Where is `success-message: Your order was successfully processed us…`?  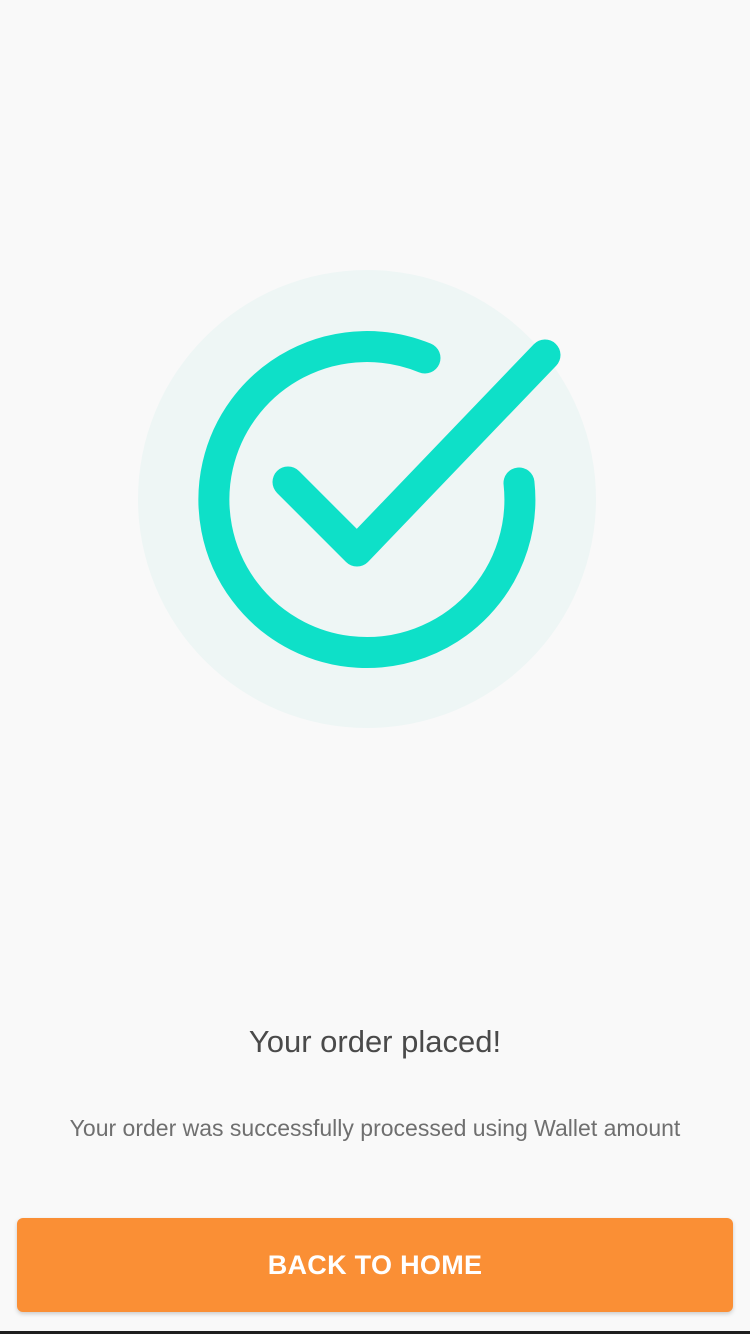
success-message: Your order was successfully processed us… is located at coordinates (375, 1128).